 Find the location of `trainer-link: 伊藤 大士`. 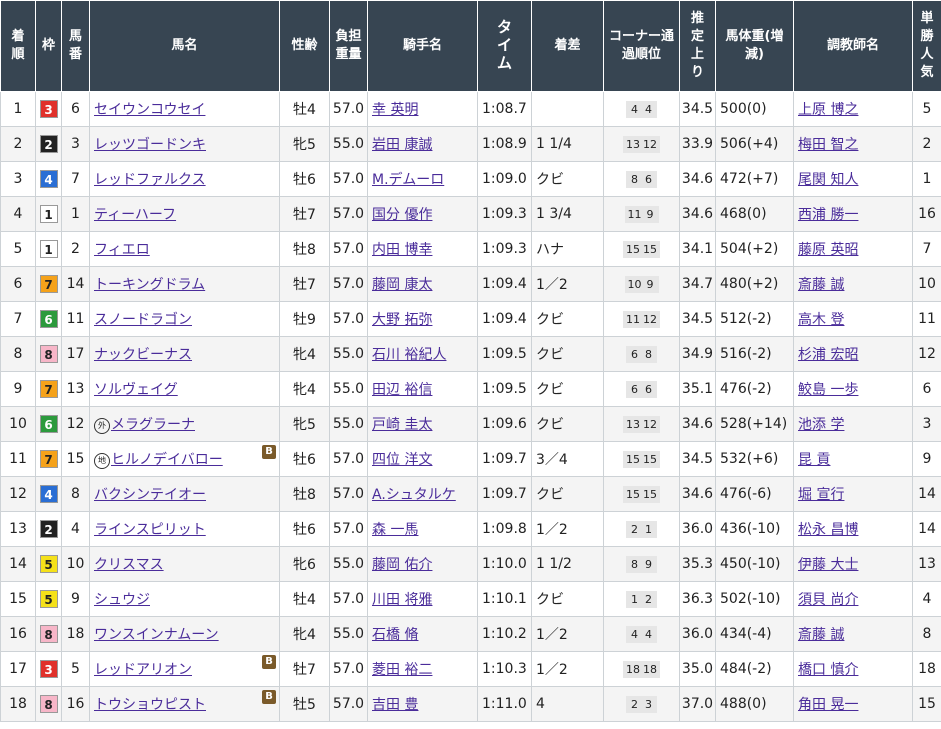

trainer-link: 伊藤 大士 is located at coordinates (828, 565).